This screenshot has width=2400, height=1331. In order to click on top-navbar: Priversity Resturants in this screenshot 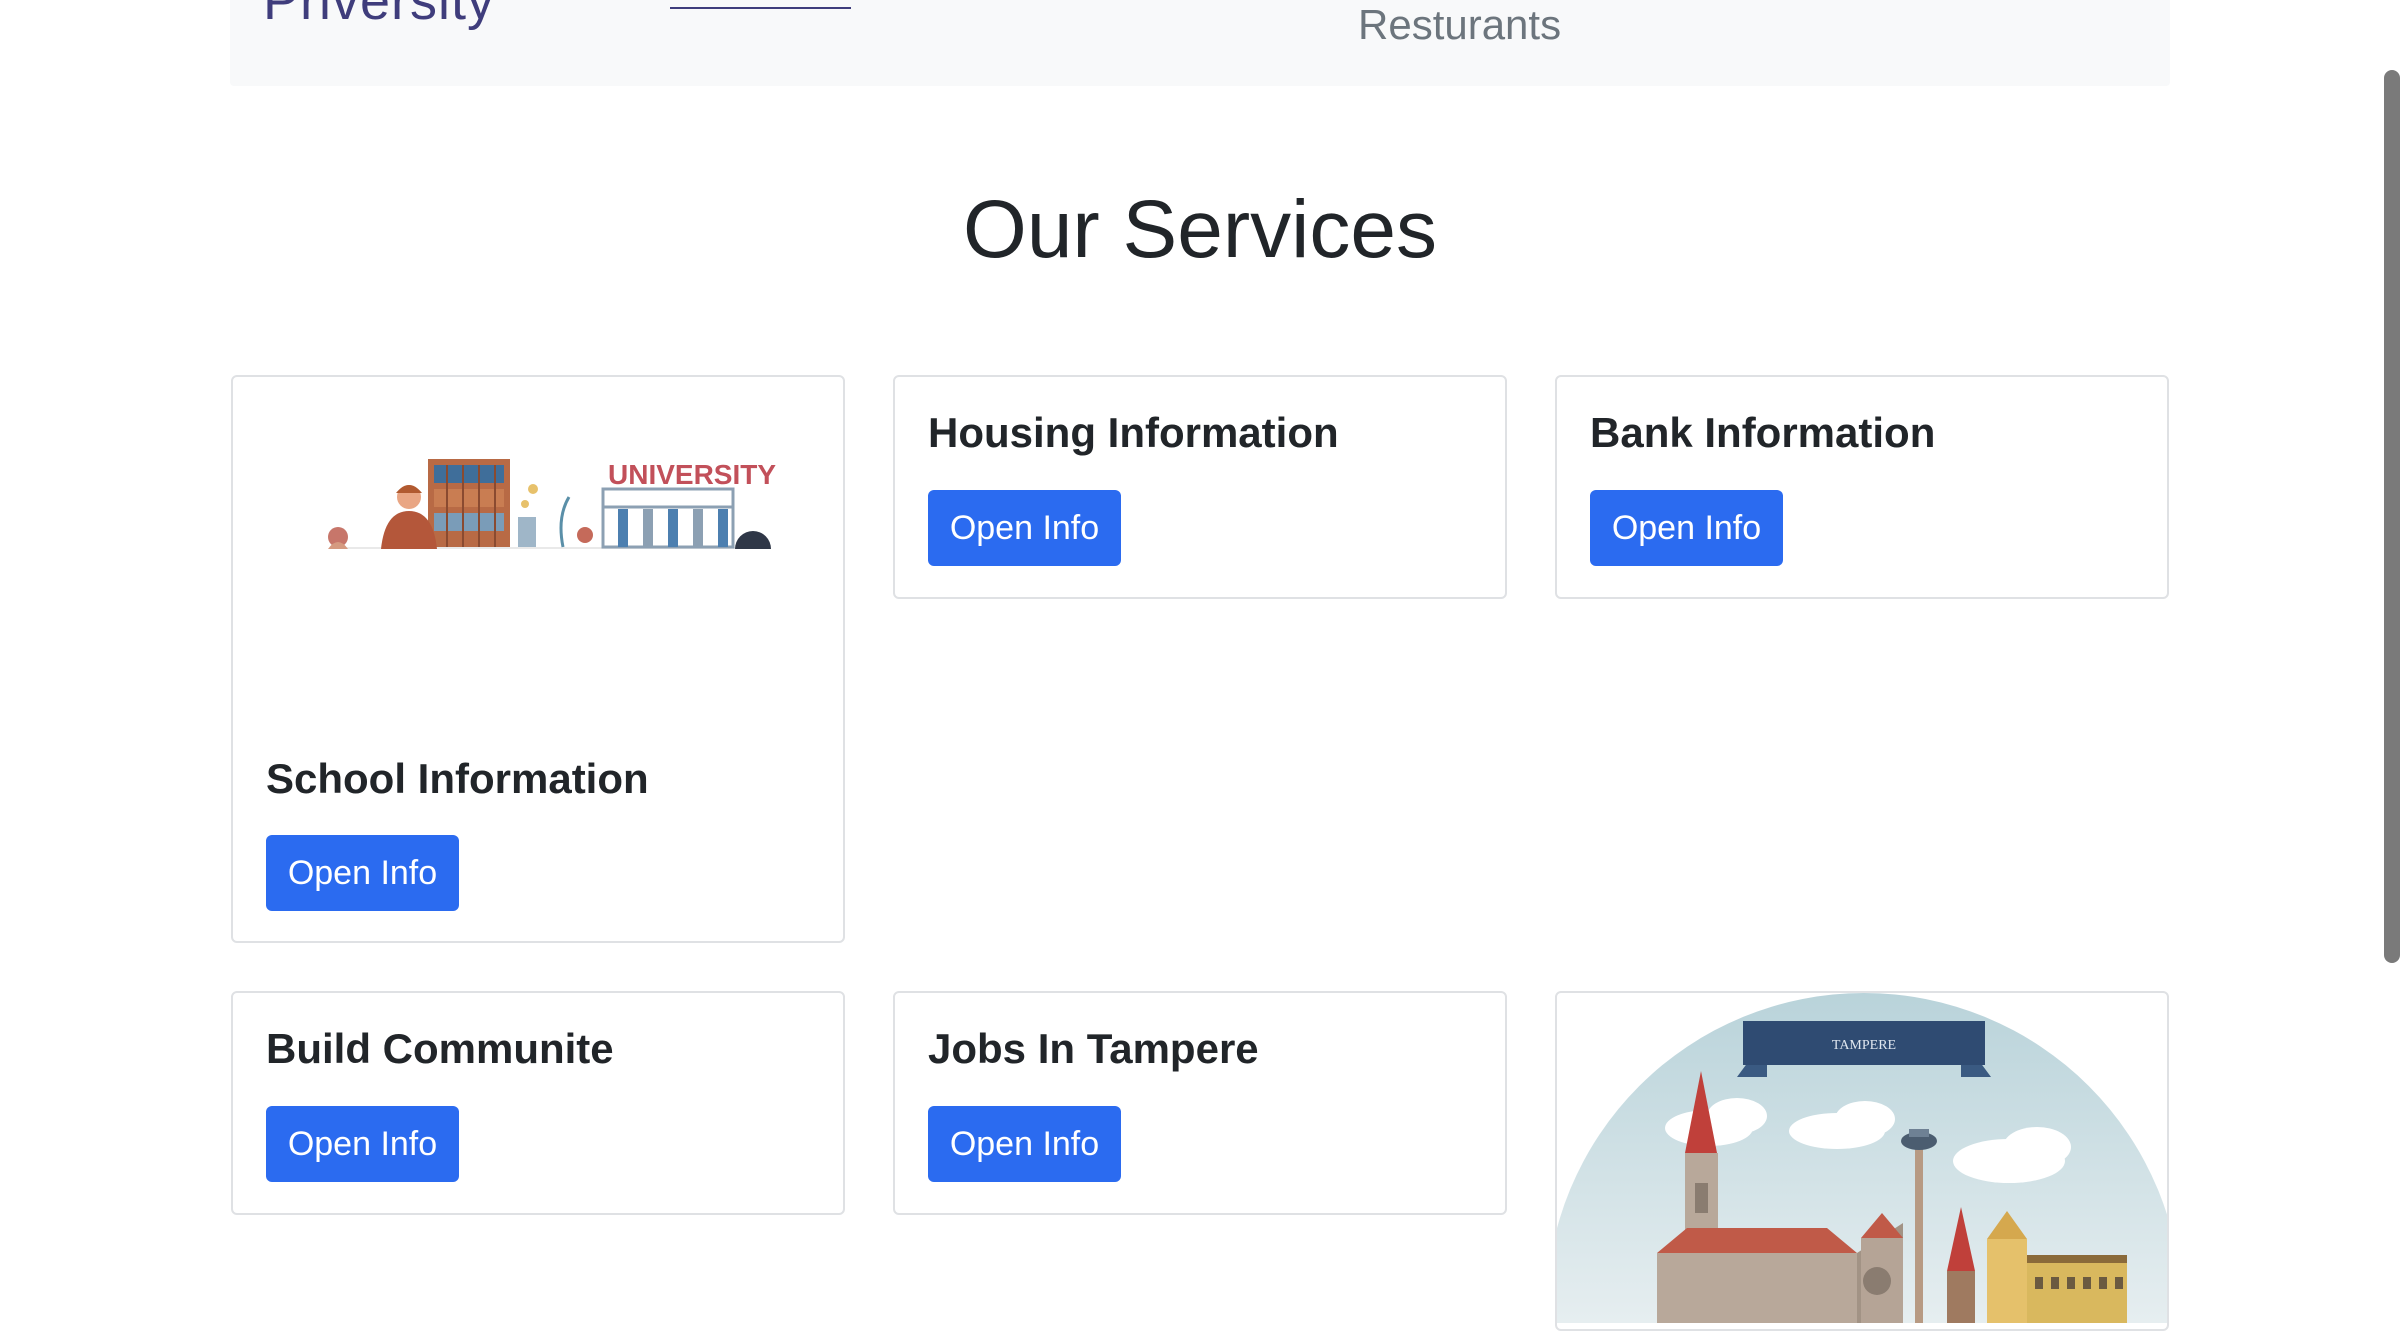, I will do `click(1200, 43)`.